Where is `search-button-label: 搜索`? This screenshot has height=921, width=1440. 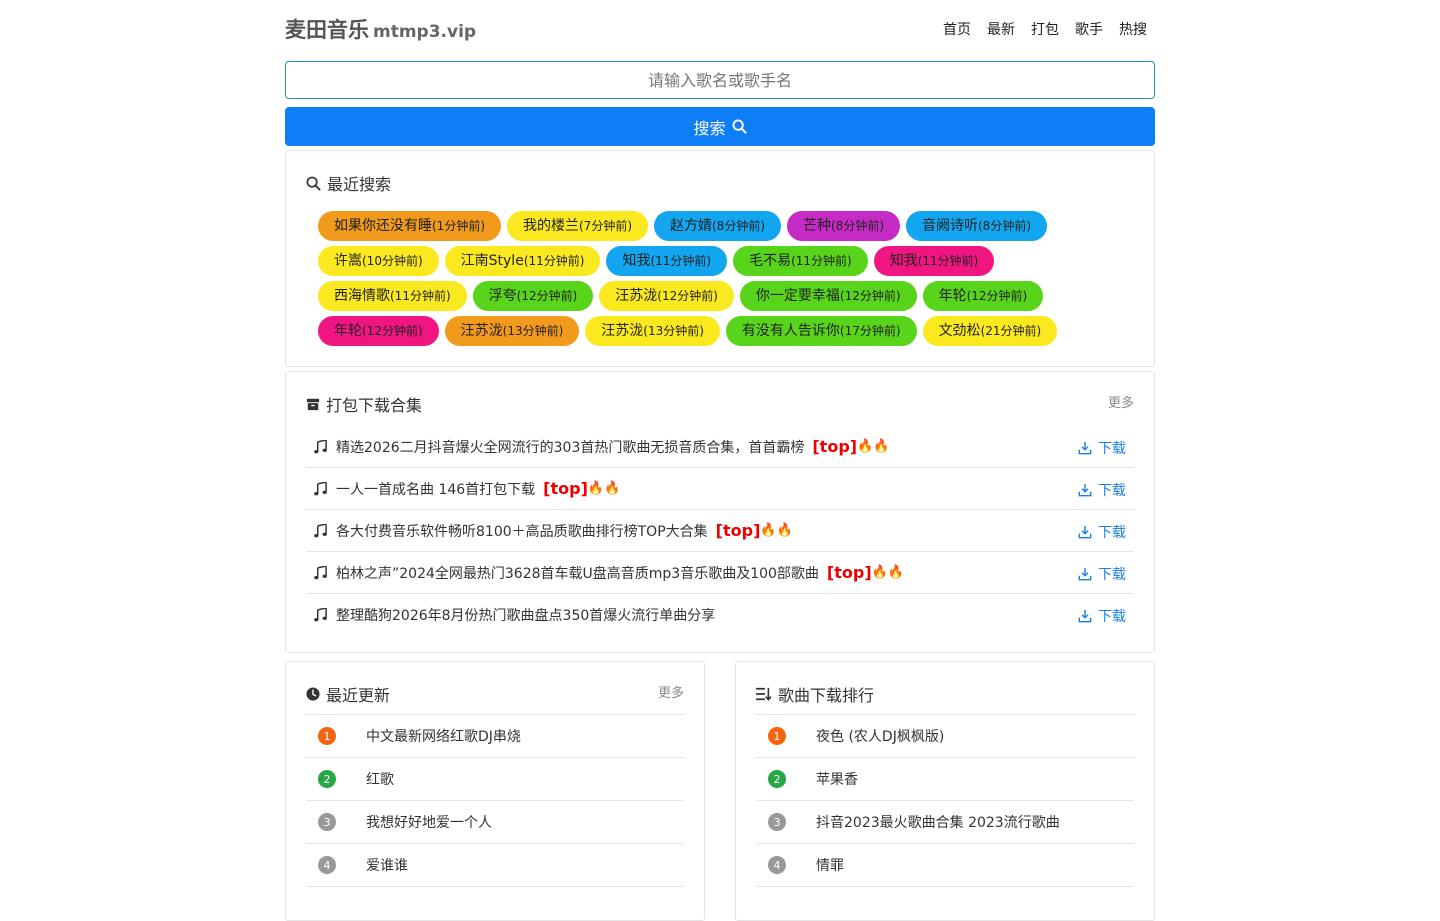
search-button-label: 搜索 is located at coordinates (709, 128).